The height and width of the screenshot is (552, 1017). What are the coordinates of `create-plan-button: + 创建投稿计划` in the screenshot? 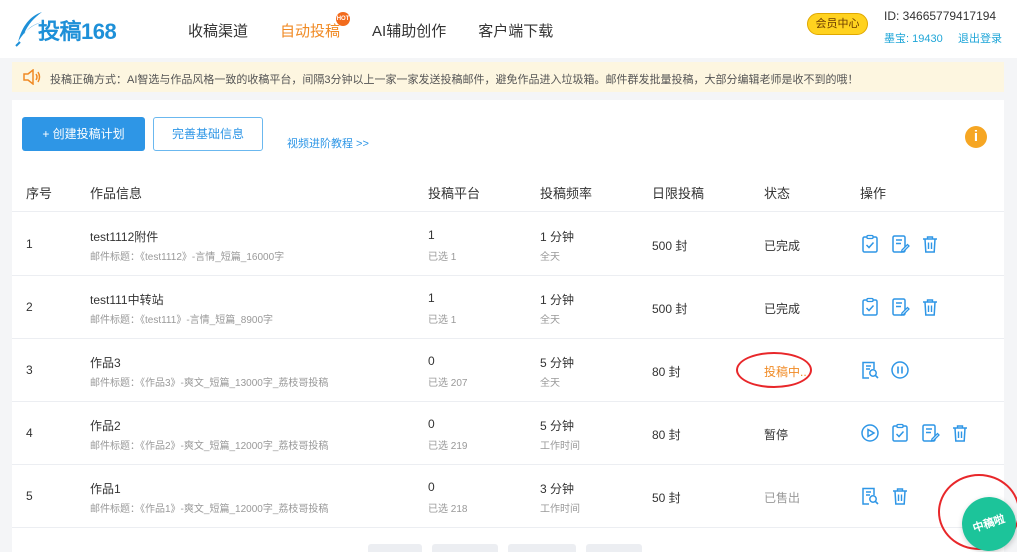 It's located at (83, 134).